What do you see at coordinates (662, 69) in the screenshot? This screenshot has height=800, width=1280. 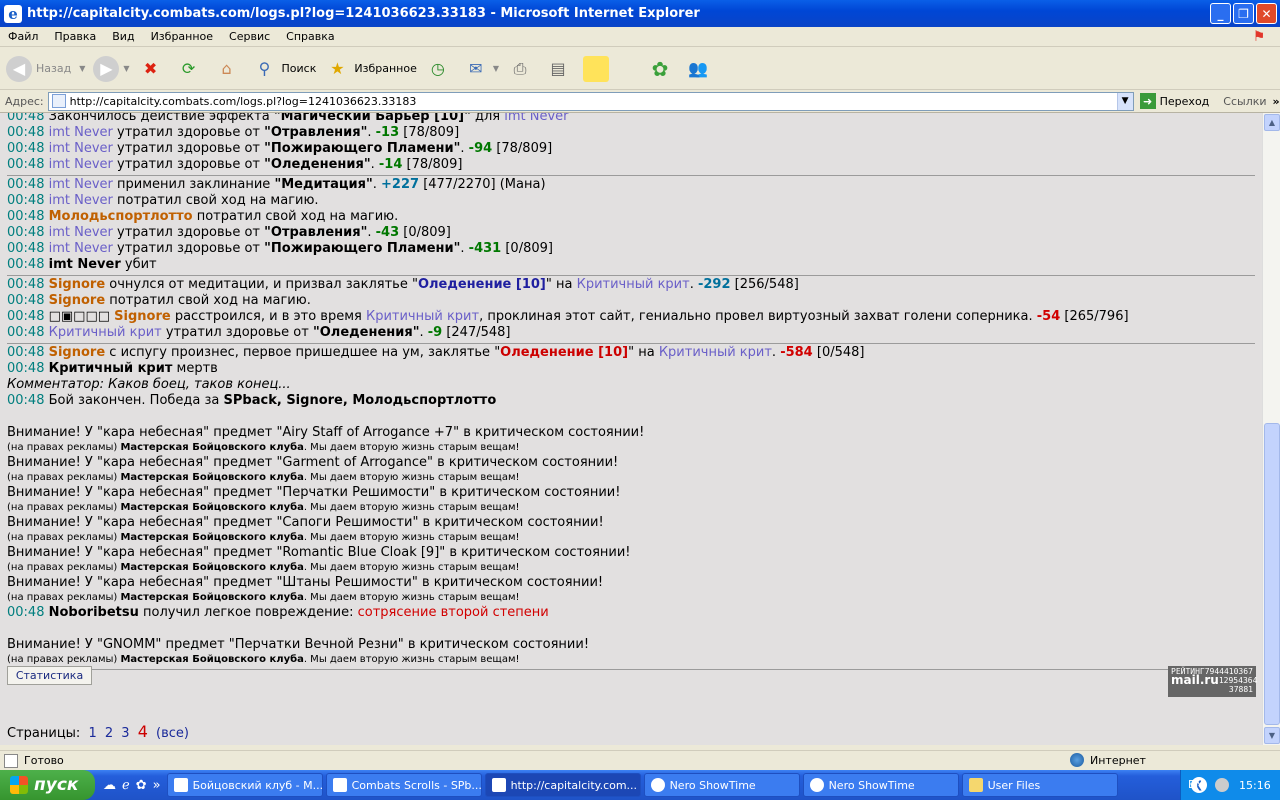 I see `icq-button: ✿` at bounding box center [662, 69].